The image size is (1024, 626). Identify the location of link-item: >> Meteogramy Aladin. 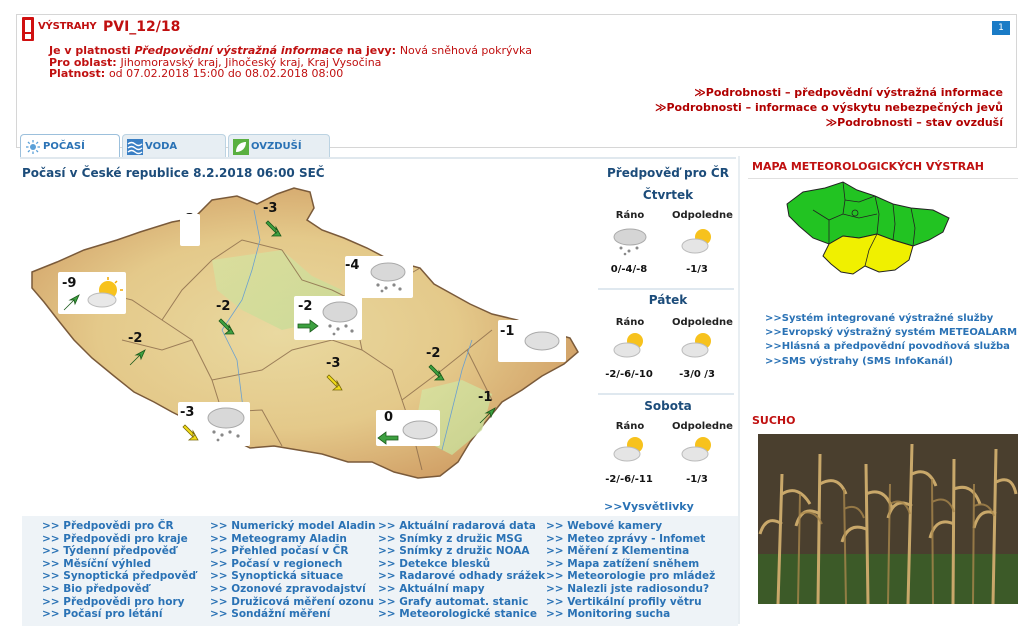
(293, 539).